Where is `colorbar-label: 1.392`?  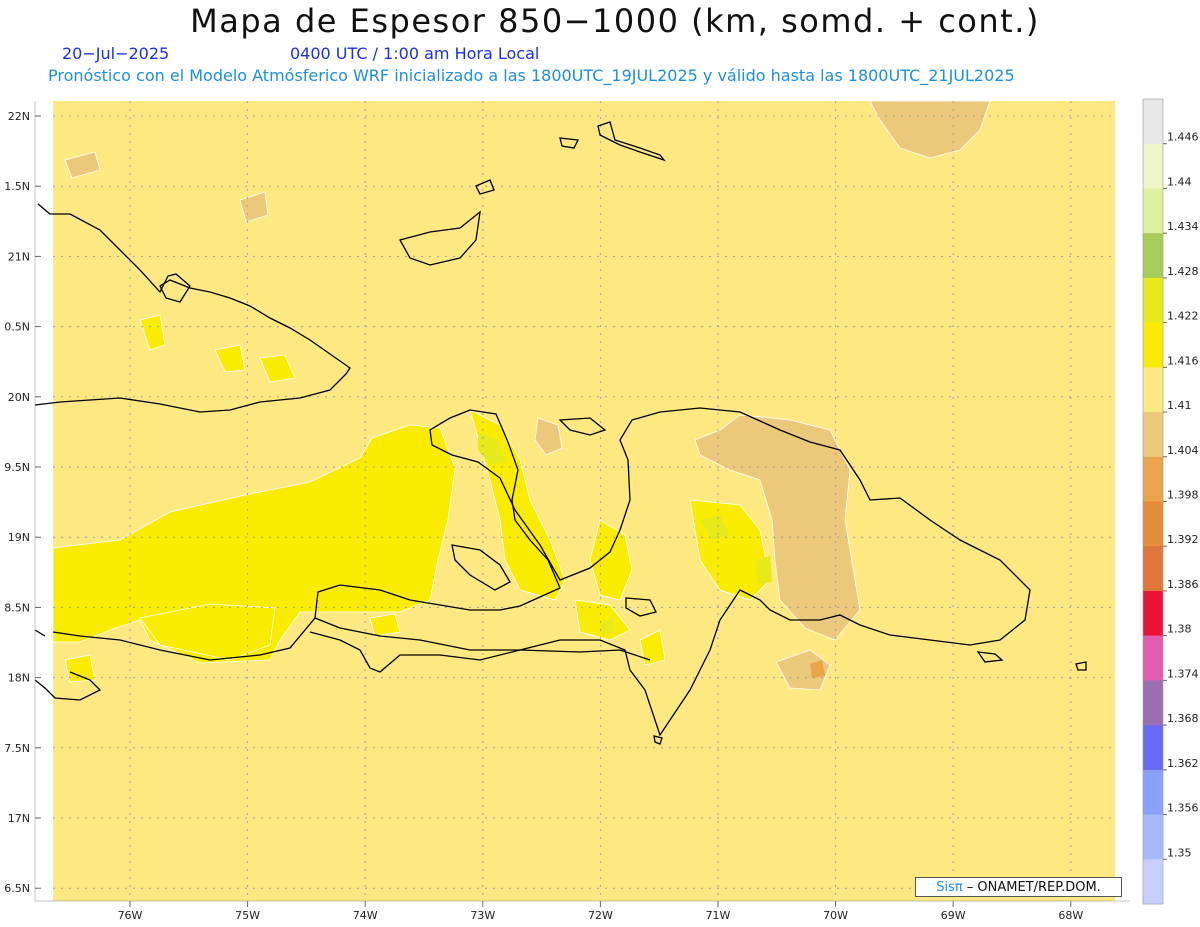
colorbar-label: 1.392 is located at coordinates (1183, 539).